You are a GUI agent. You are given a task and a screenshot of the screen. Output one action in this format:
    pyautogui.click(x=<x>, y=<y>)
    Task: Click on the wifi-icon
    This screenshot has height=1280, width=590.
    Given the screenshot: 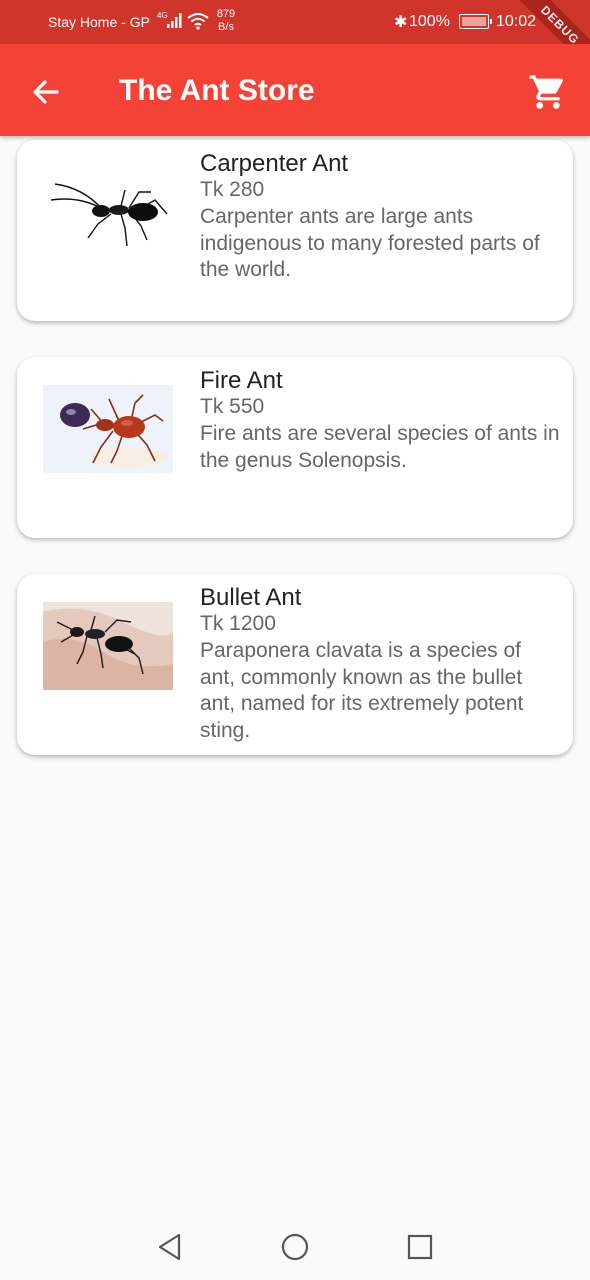 What is the action you would take?
    pyautogui.click(x=198, y=22)
    